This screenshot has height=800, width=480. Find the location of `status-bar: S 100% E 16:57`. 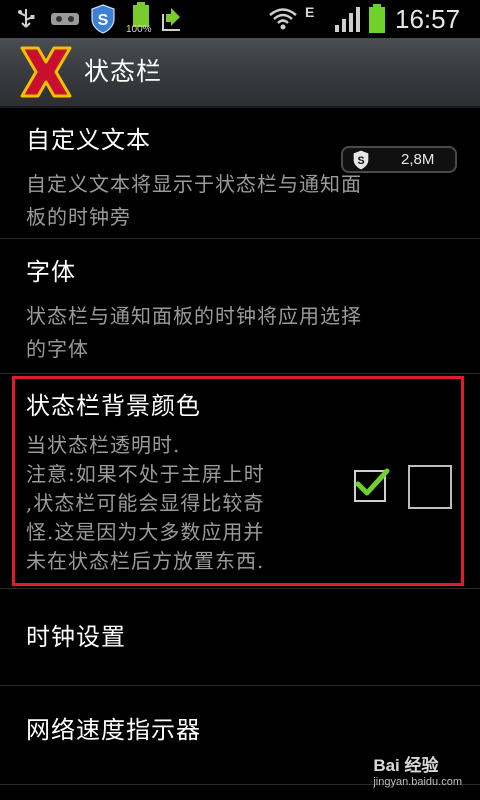

status-bar: S 100% E 16:57 is located at coordinates (240, 19).